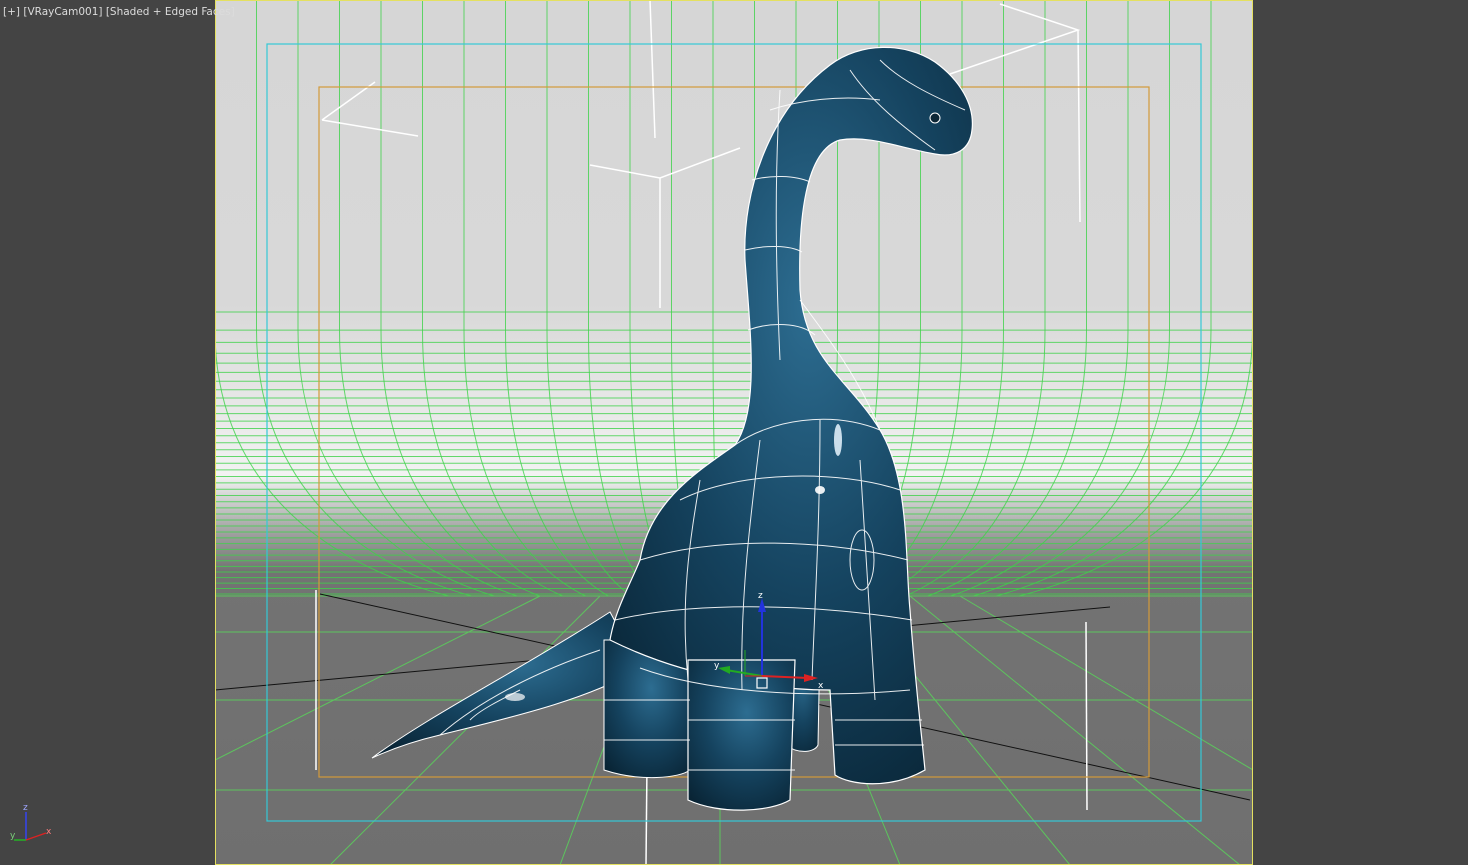 This screenshot has height=865, width=1468. I want to click on tripod-x-label: x, so click(49, 832).